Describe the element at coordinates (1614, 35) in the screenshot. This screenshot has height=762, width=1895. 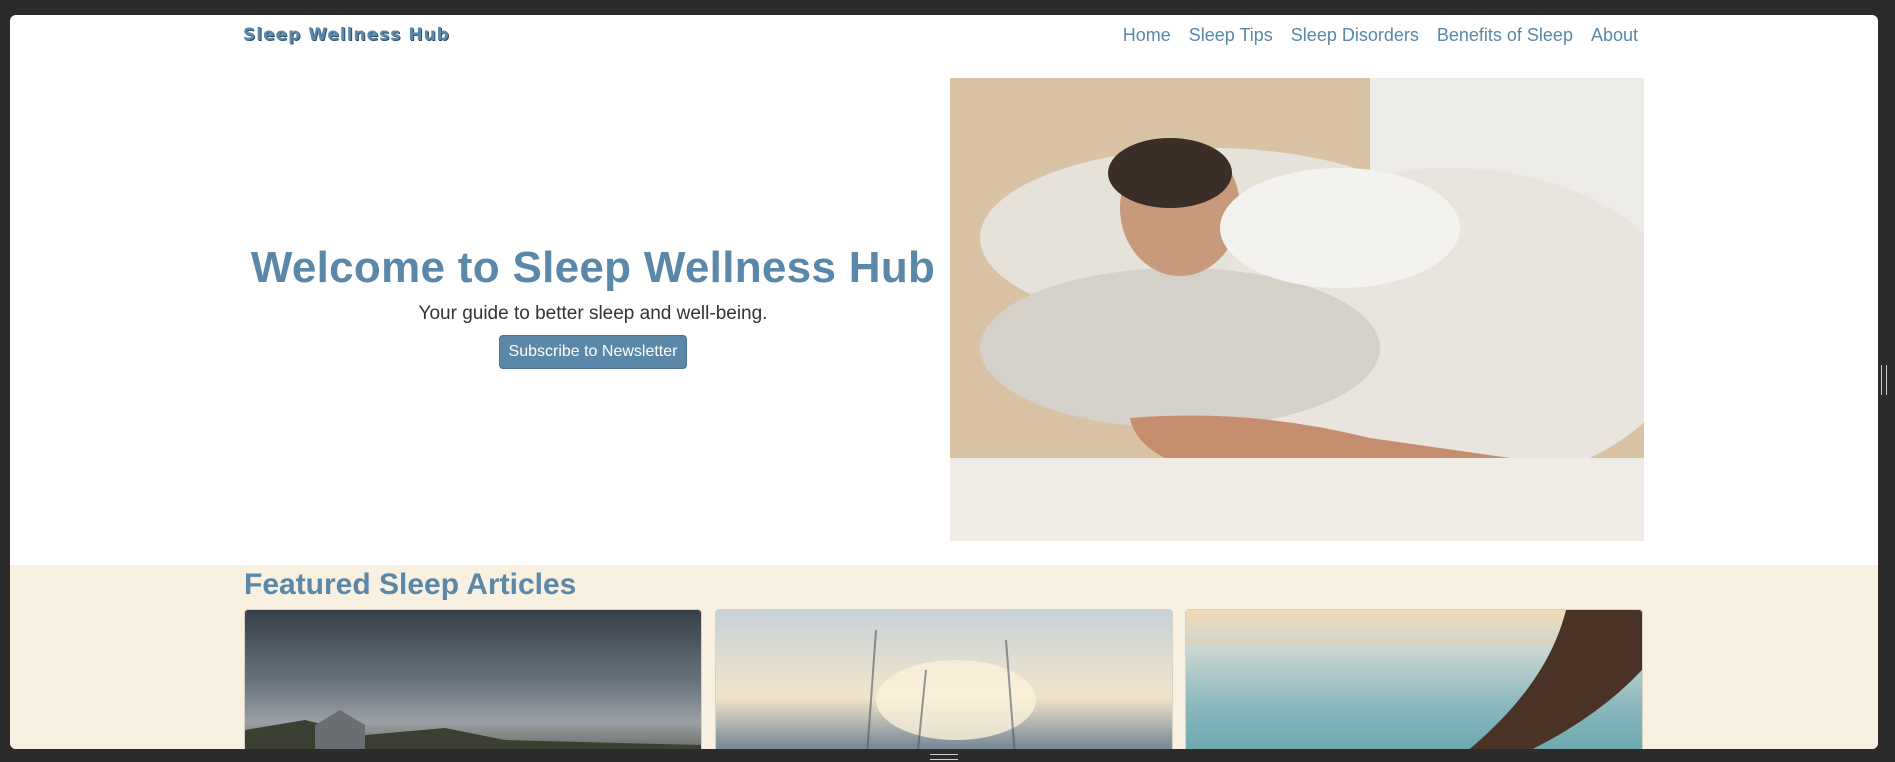
I see `nav-link-about: About` at that location.